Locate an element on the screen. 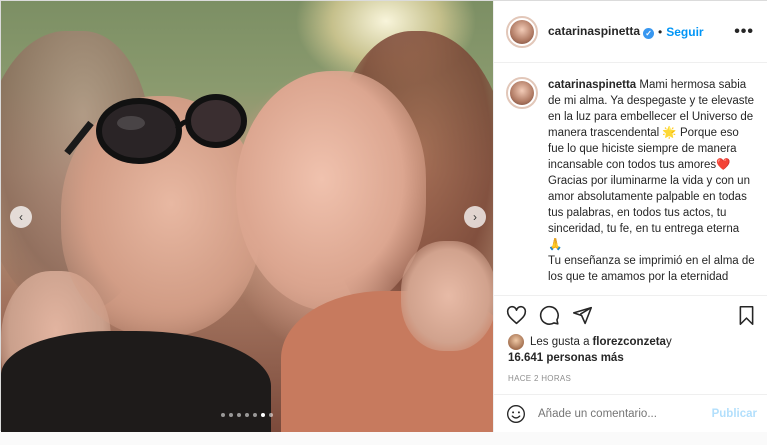 This screenshot has width=767, height=445. chevron-left-icon: ‹ is located at coordinates (21, 217).